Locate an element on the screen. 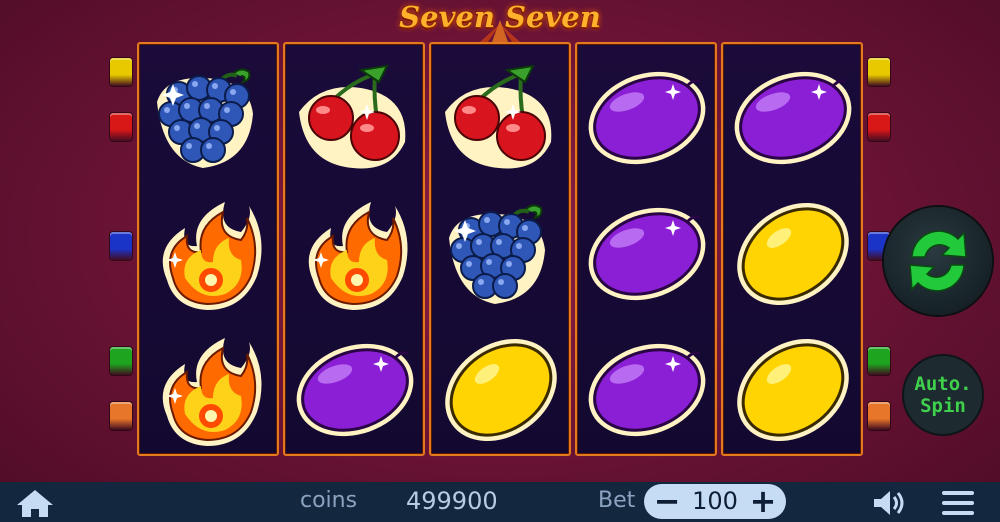  coins-value: 499900 is located at coordinates (452, 501).